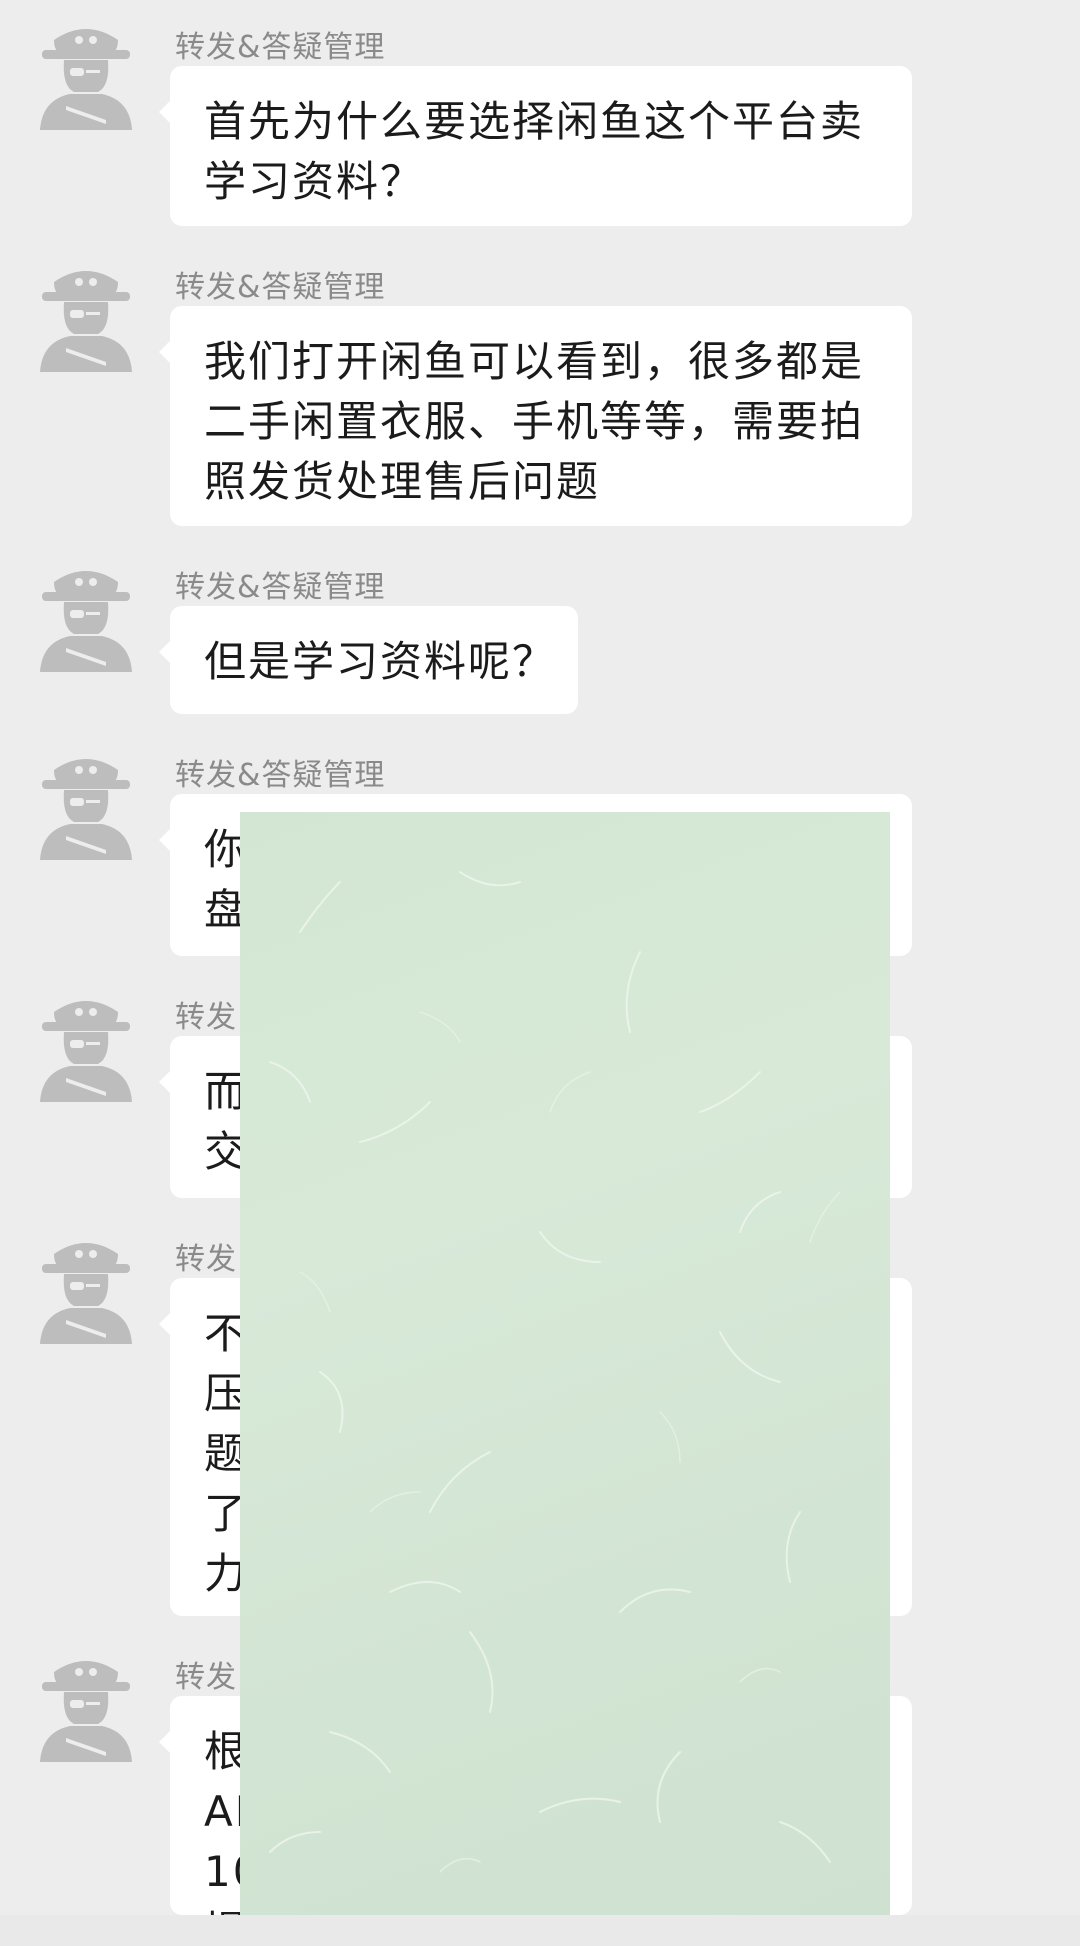 This screenshot has width=1080, height=1946. I want to click on message-bubble: 但是学习资料呢？, so click(374, 660).